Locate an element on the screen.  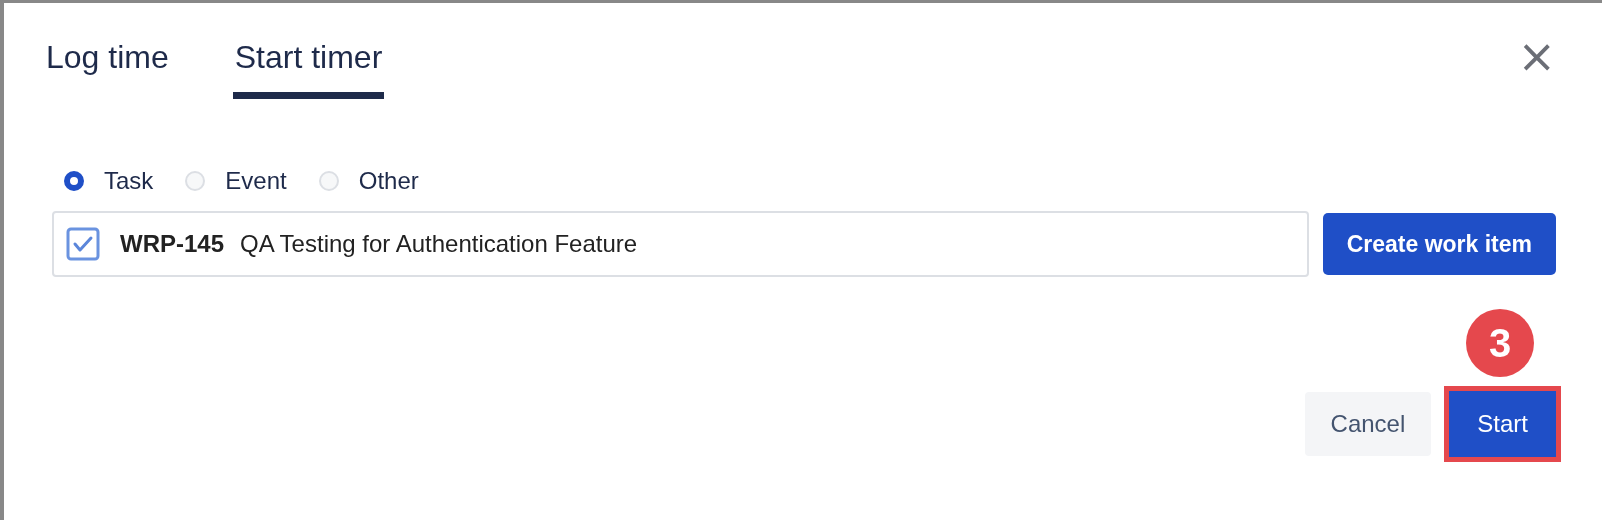
work-item-key: WRP-145 is located at coordinates (172, 244).